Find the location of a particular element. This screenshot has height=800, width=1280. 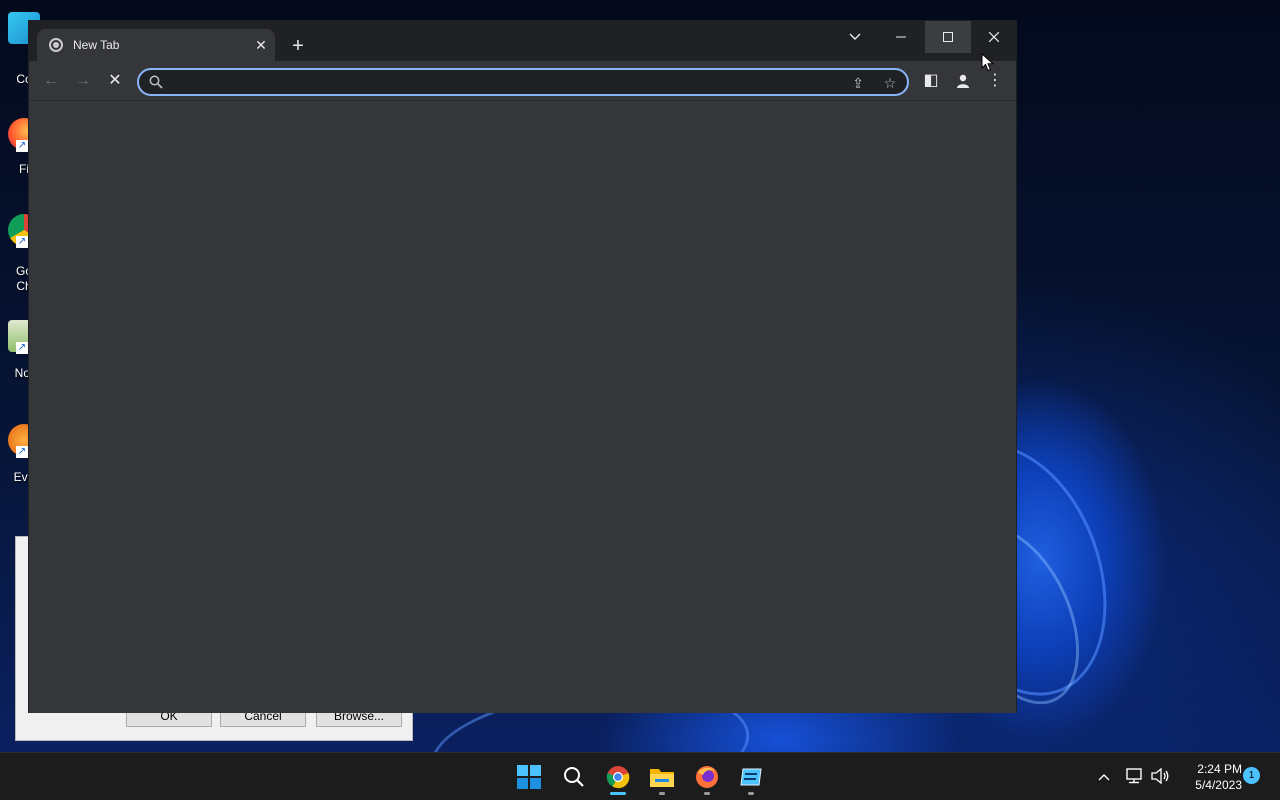

firefox-icon is located at coordinates (707, 777).